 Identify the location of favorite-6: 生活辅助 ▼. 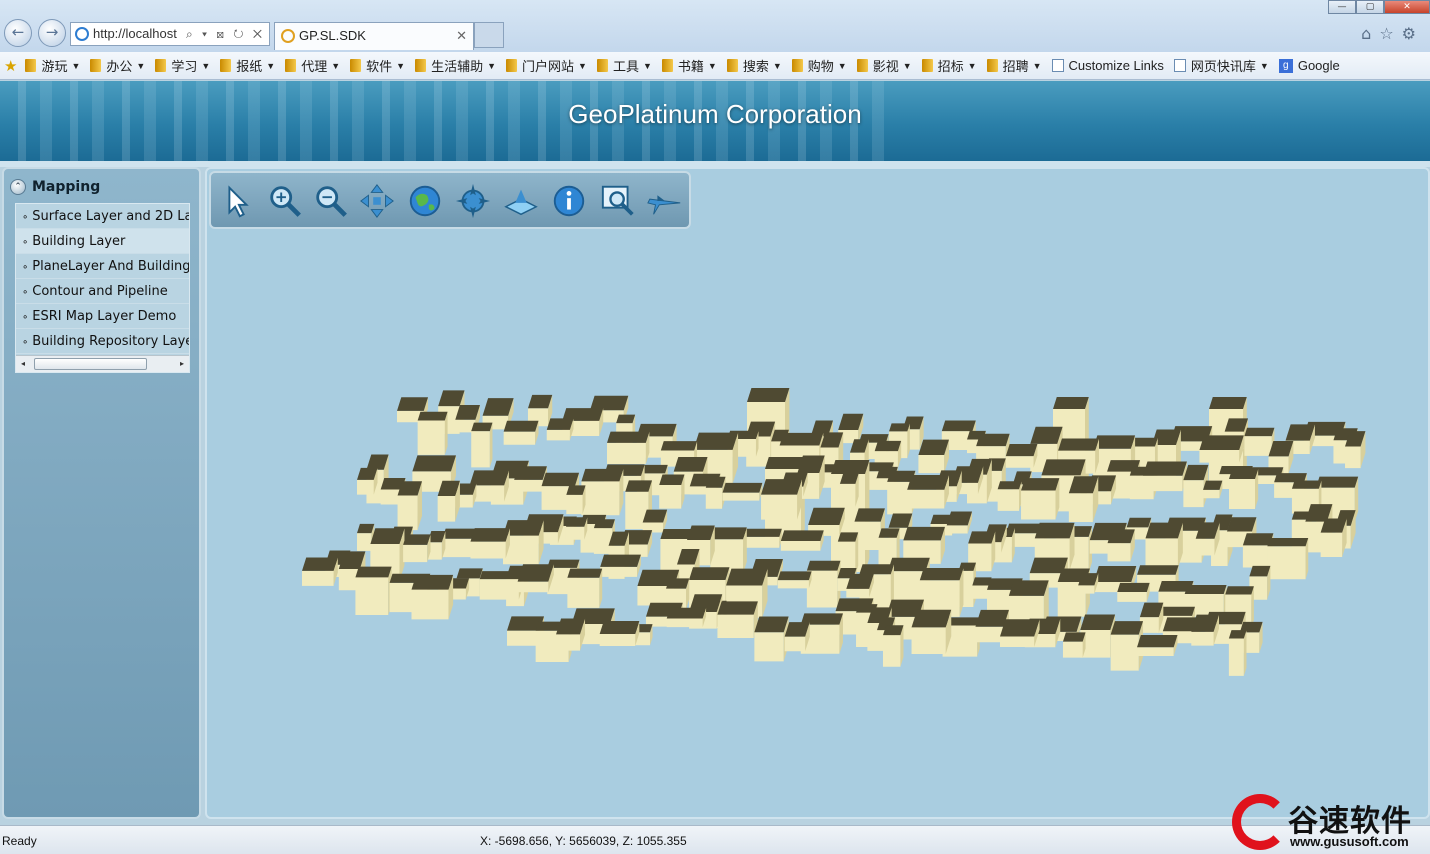
(455, 65).